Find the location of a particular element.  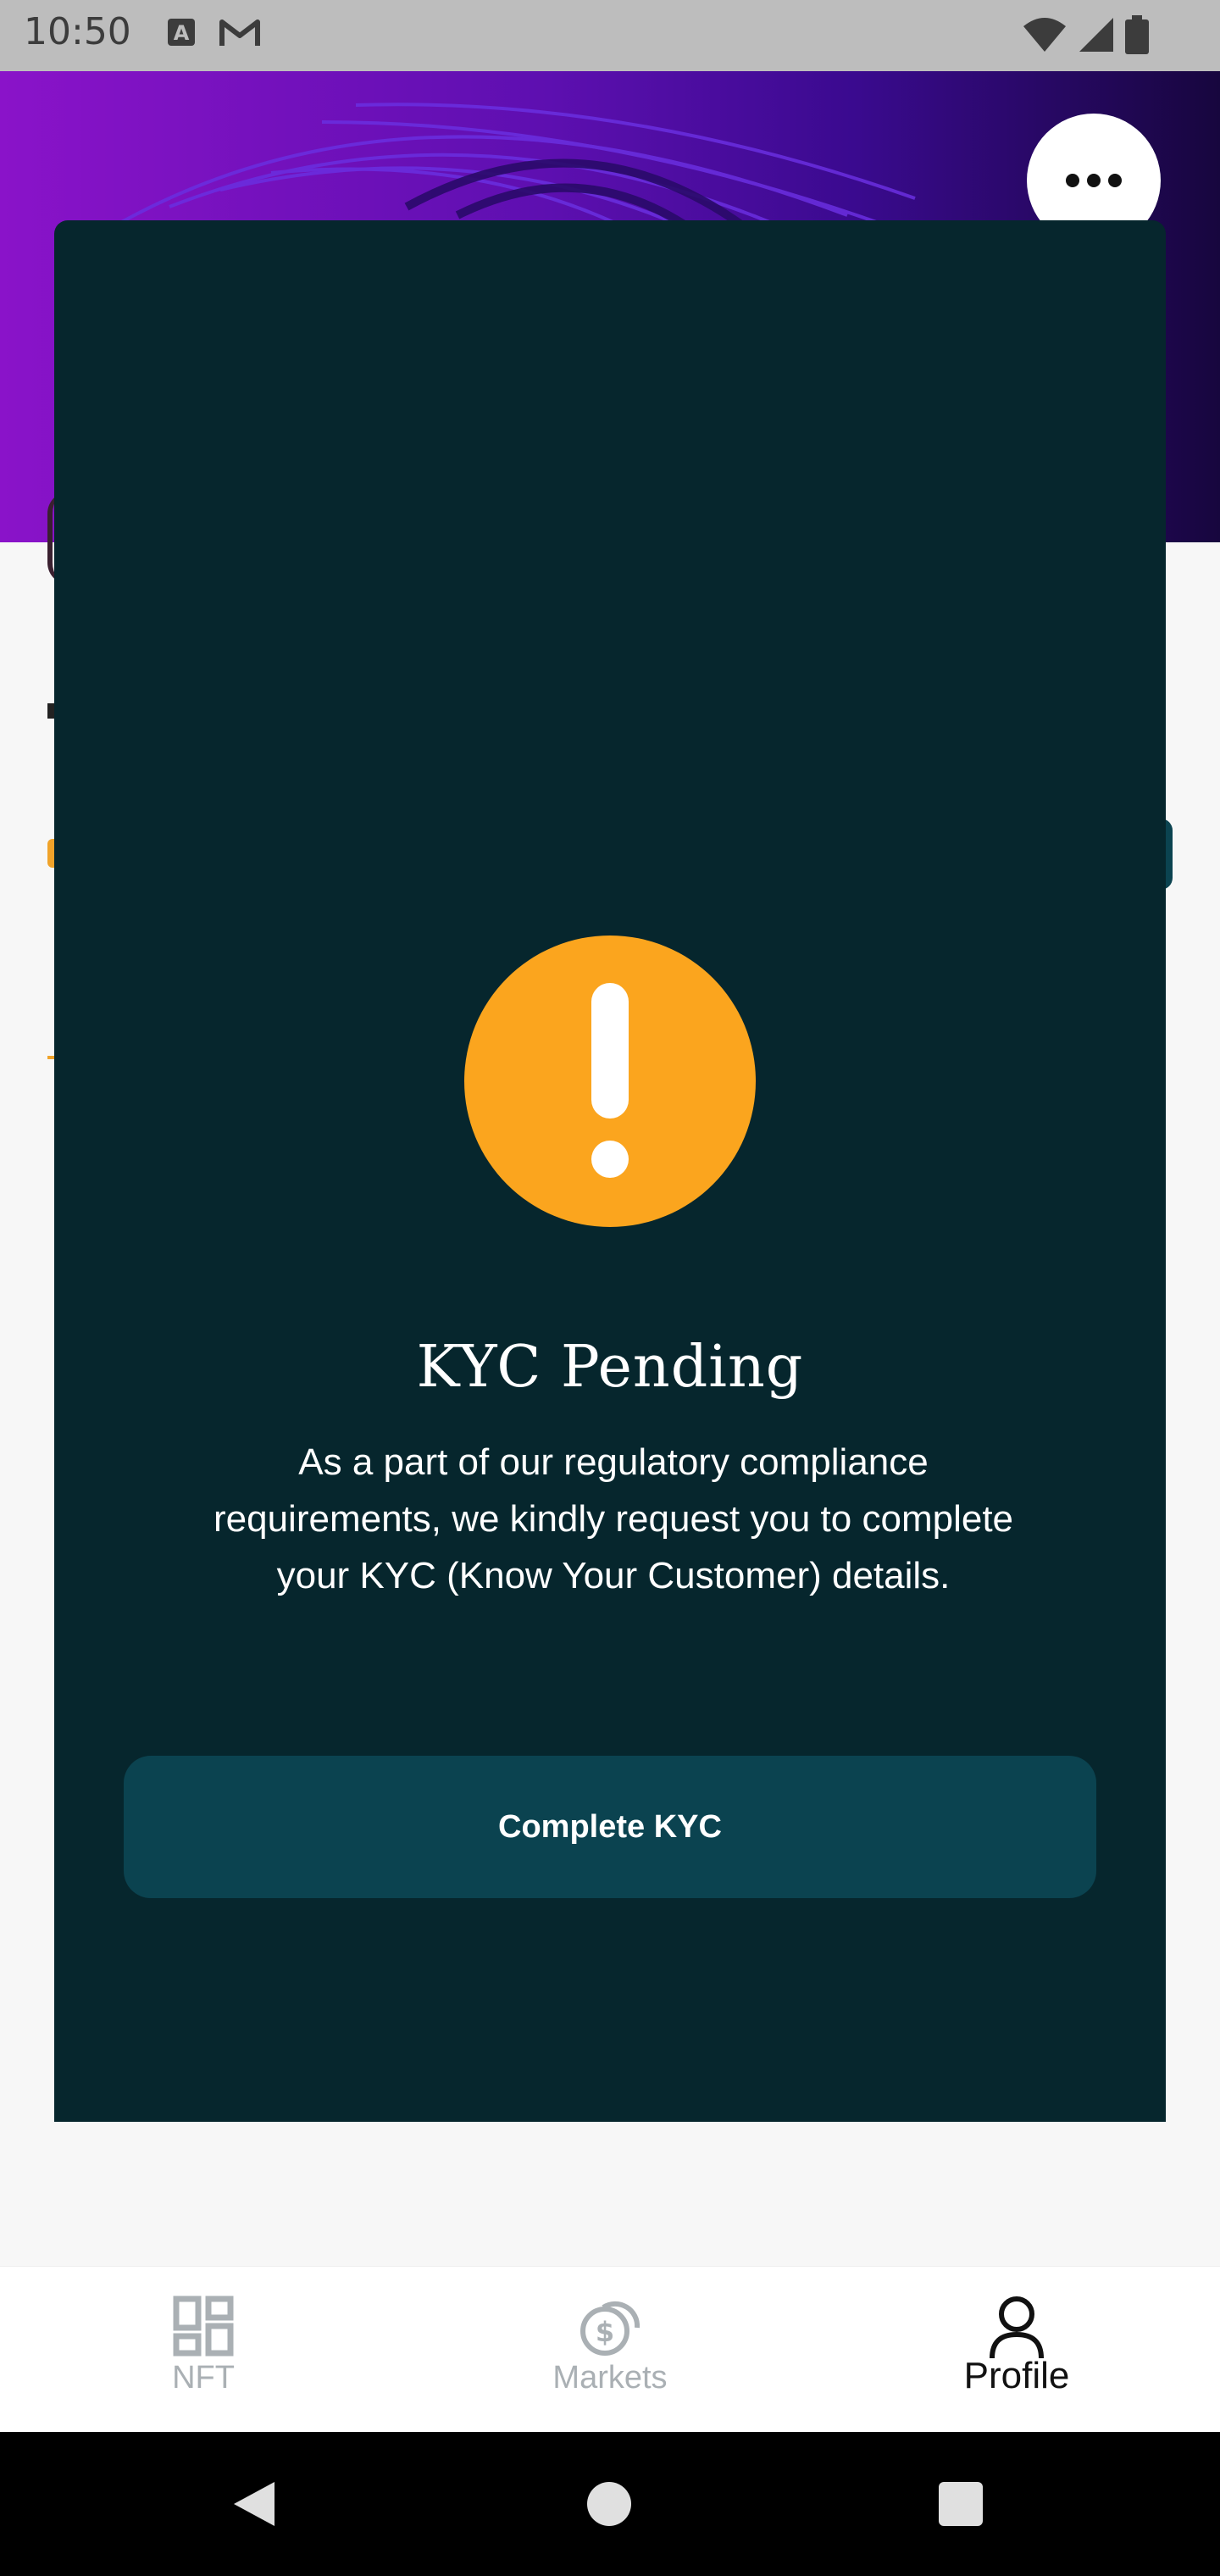

svg-text: A is located at coordinates (182, 33).